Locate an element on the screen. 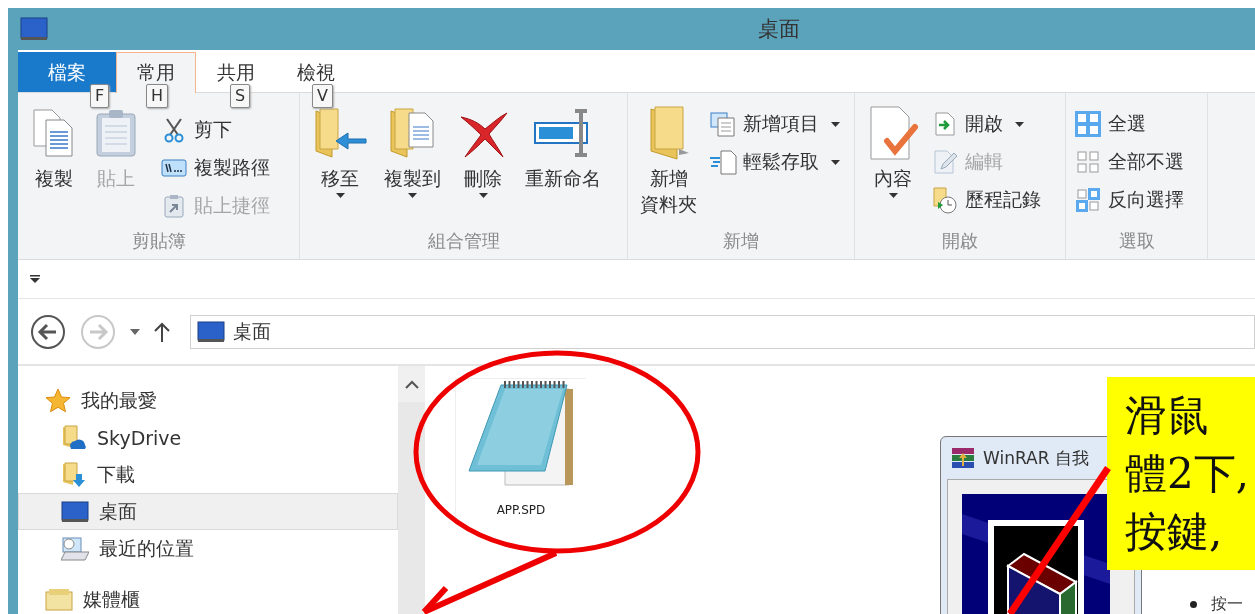 Image resolution: width=1255 pixels, height=614 pixels. cloud-folder-icon is located at coordinates (74, 437).